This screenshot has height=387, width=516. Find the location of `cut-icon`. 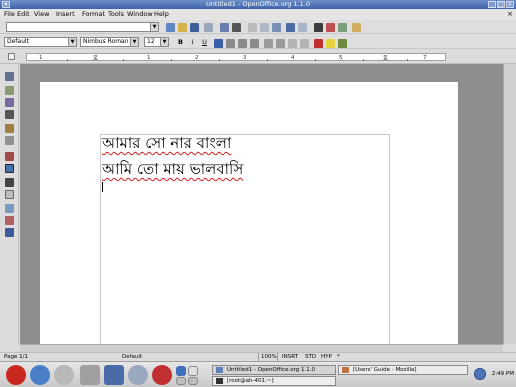

cut-icon is located at coordinates (252, 27).